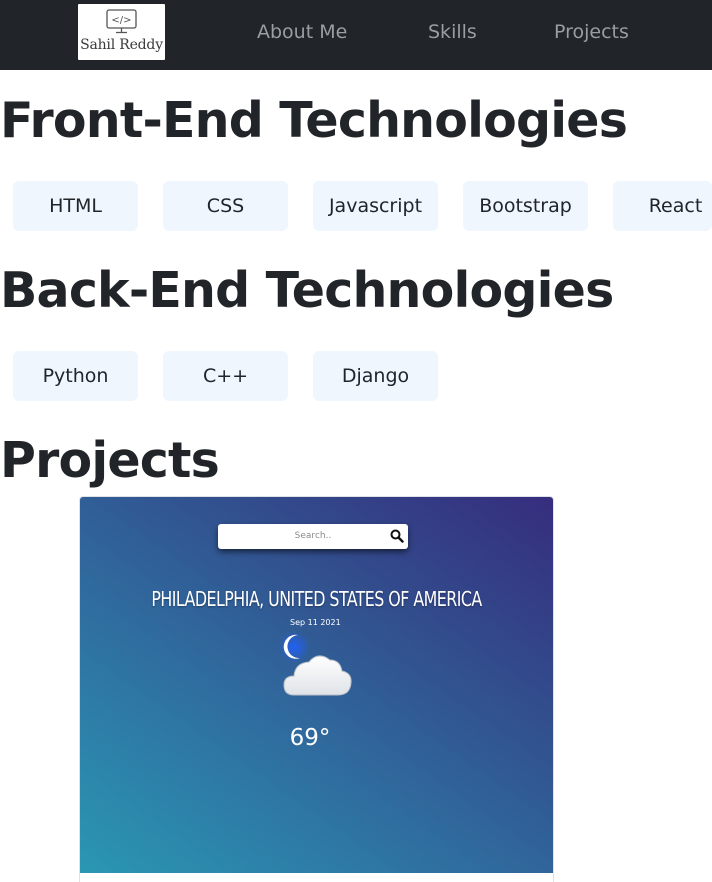  I want to click on skill-pill-react: React, so click(662, 206).